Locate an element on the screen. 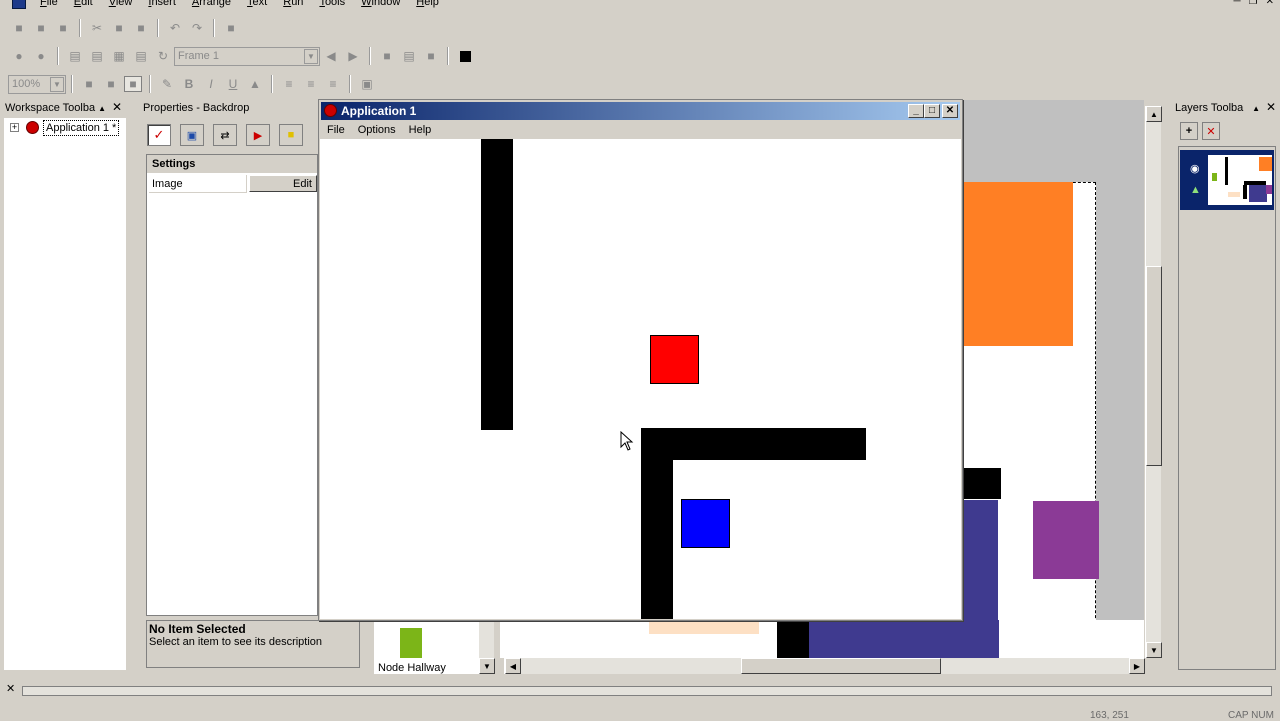 The height and width of the screenshot is (721, 1280). layer-row: ◉ ▲ is located at coordinates (1227, 180).